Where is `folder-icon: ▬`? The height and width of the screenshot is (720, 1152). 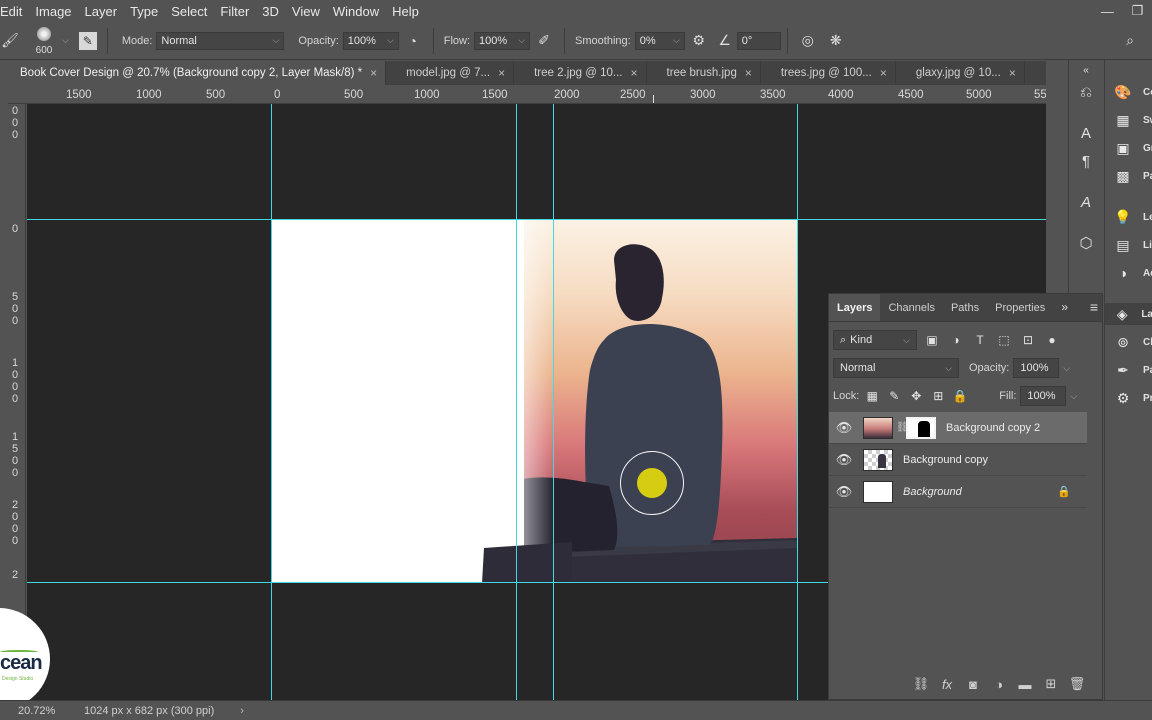
folder-icon: ▬ is located at coordinates (1025, 684).